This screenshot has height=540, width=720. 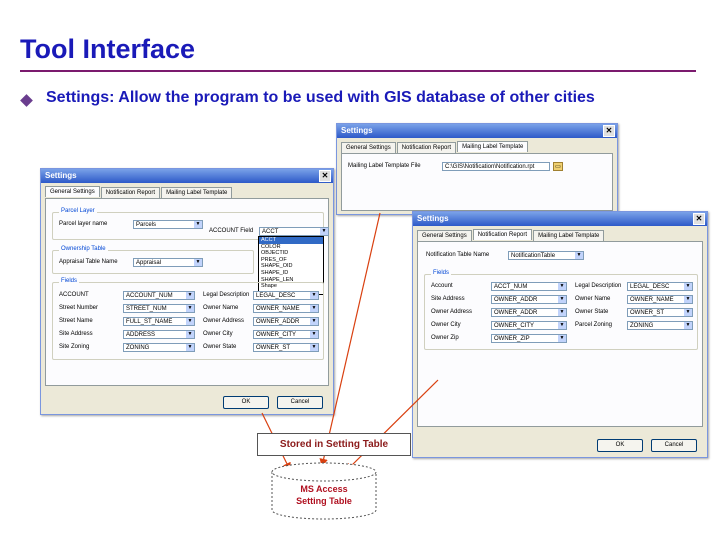 I want to click on field-label: Street Name, so click(x=76, y=321).